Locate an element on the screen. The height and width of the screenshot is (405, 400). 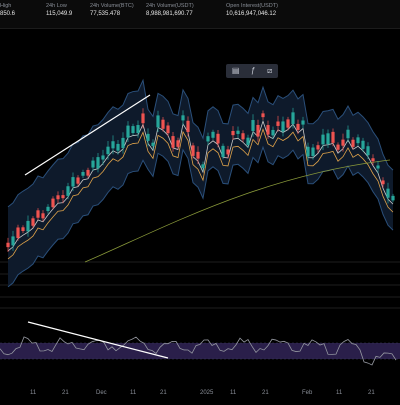
stat-label: 24h Volume(USDT) is located at coordinates (170, 6).